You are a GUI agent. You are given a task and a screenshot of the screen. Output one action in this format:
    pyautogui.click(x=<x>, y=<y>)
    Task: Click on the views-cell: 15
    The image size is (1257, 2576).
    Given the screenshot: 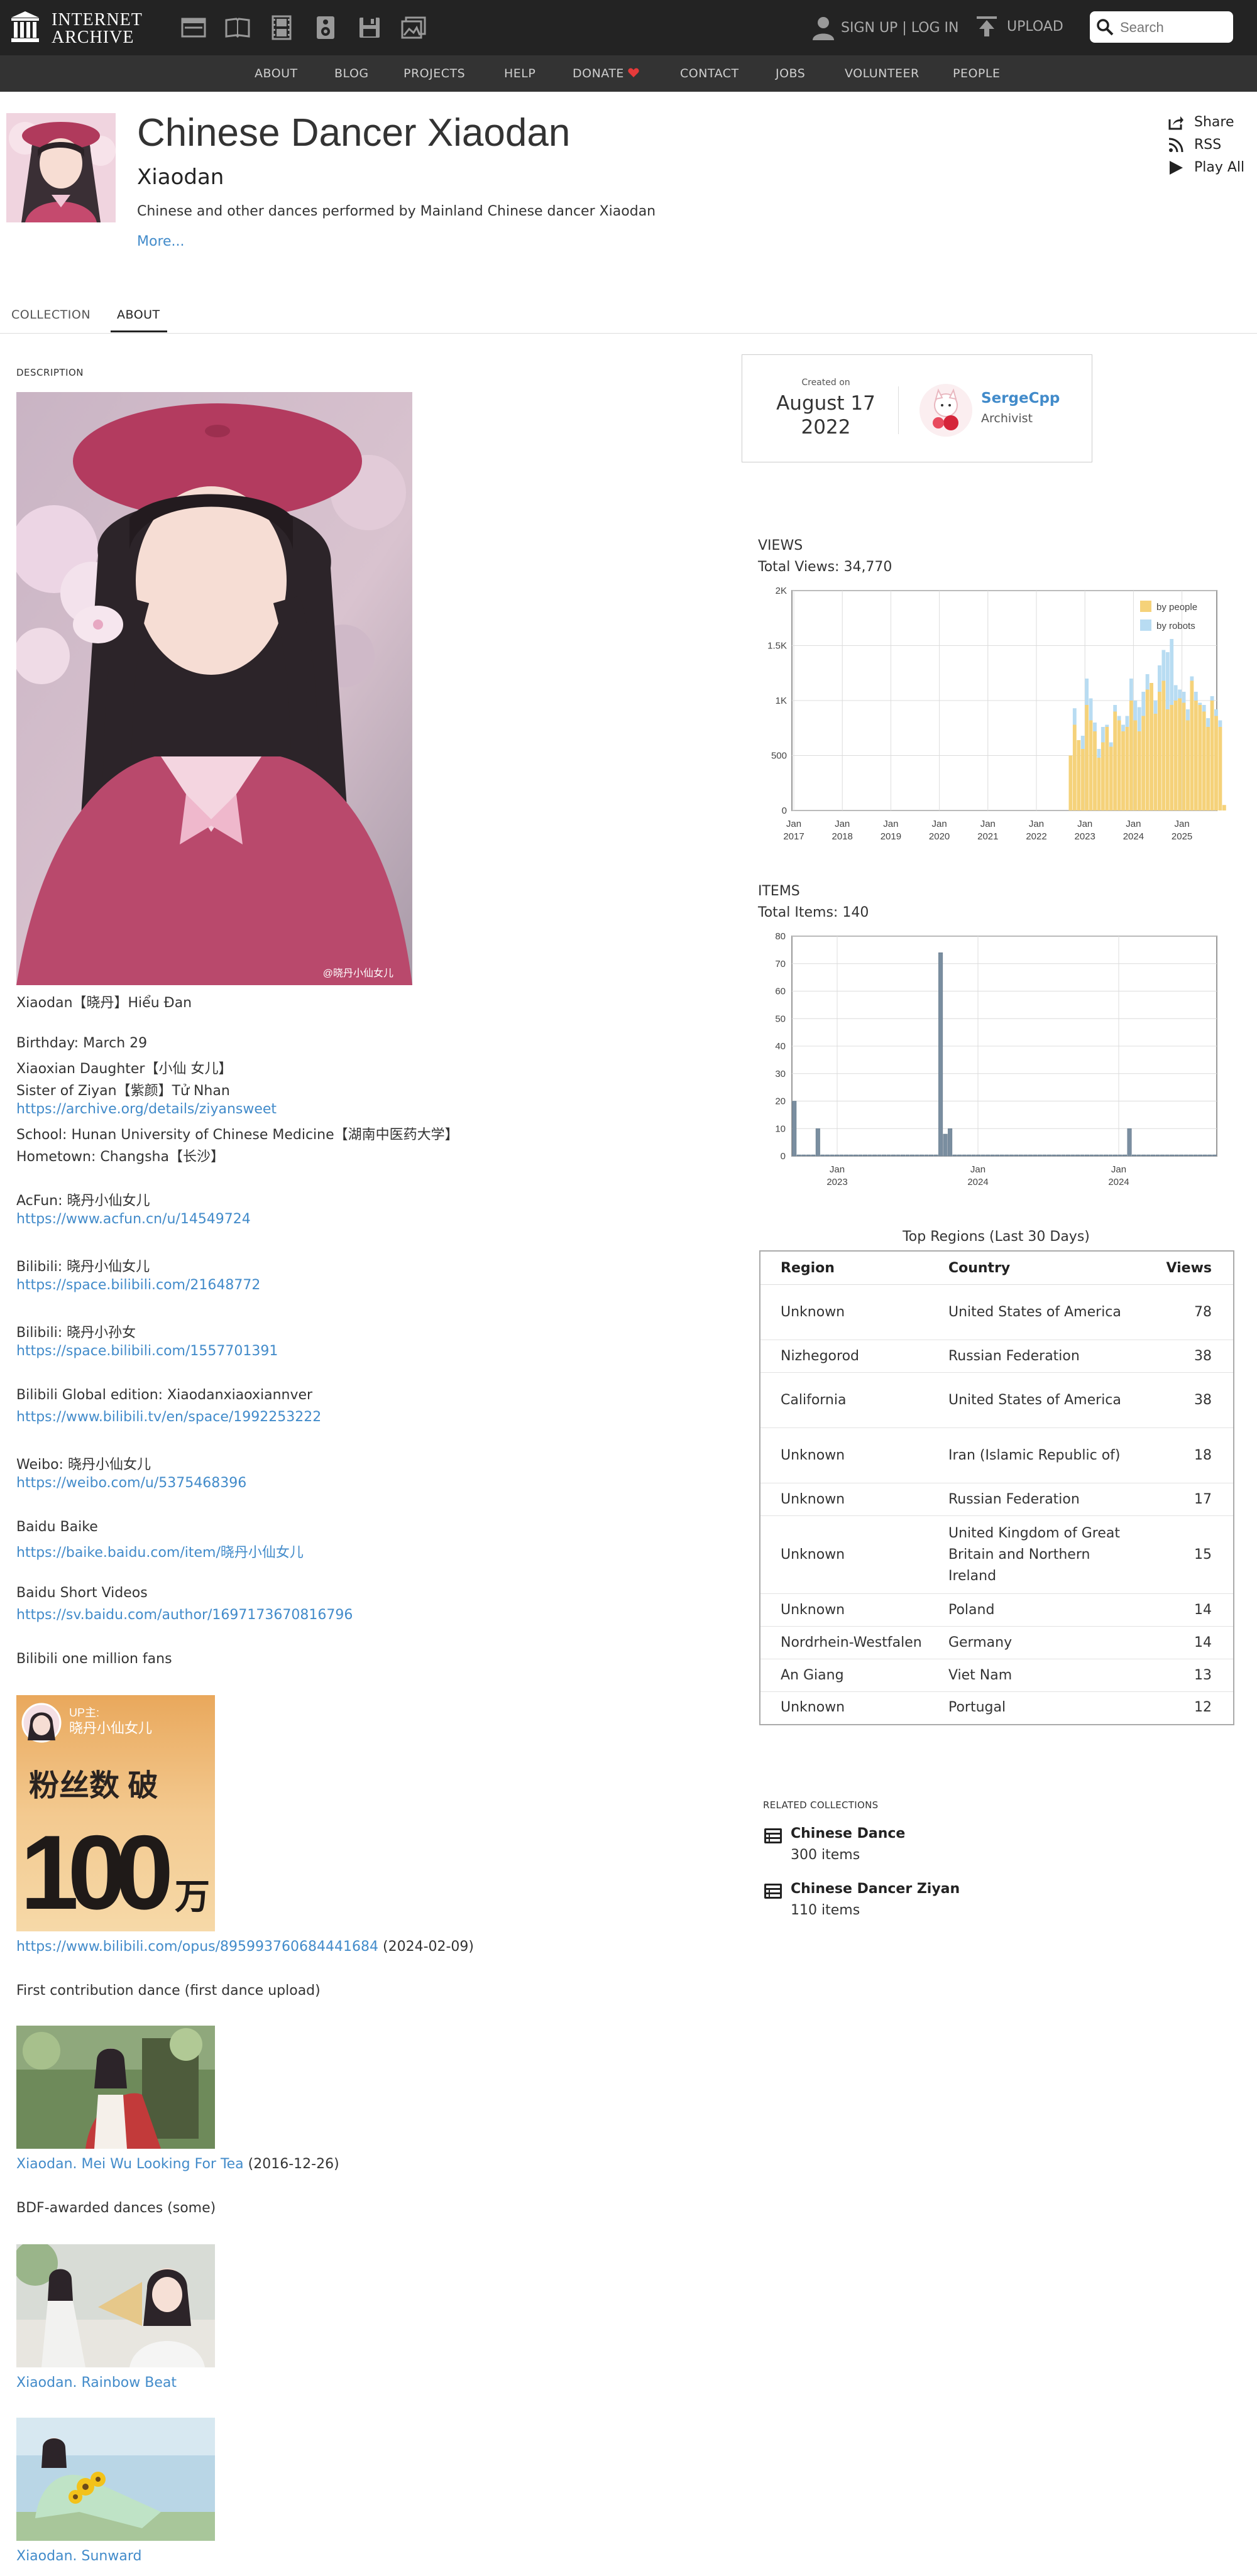 What is the action you would take?
    pyautogui.click(x=1187, y=1555)
    